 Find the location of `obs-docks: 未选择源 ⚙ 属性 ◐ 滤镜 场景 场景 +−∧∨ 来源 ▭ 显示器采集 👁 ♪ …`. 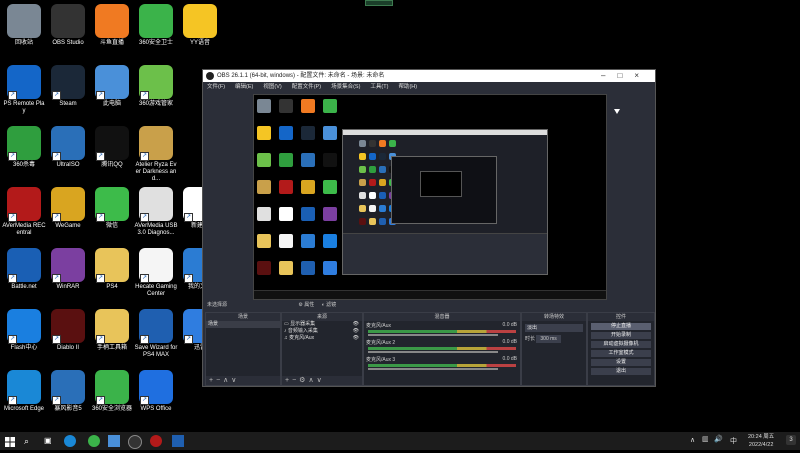

obs-docks: 未选择源 ⚙ 属性 ◐ 滤镜 场景 场景 +−∧∨ 来源 ▭ 显示器采集 👁 ♪ … is located at coordinates (429, 343).